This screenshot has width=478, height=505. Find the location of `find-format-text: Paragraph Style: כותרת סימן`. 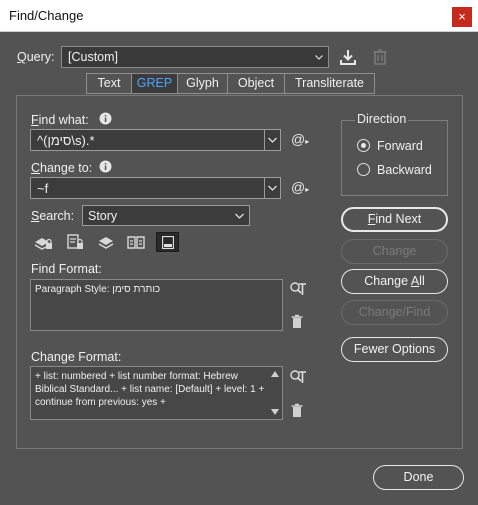

find-format-text: Paragraph Style: כותרת סימן is located at coordinates (98, 289).